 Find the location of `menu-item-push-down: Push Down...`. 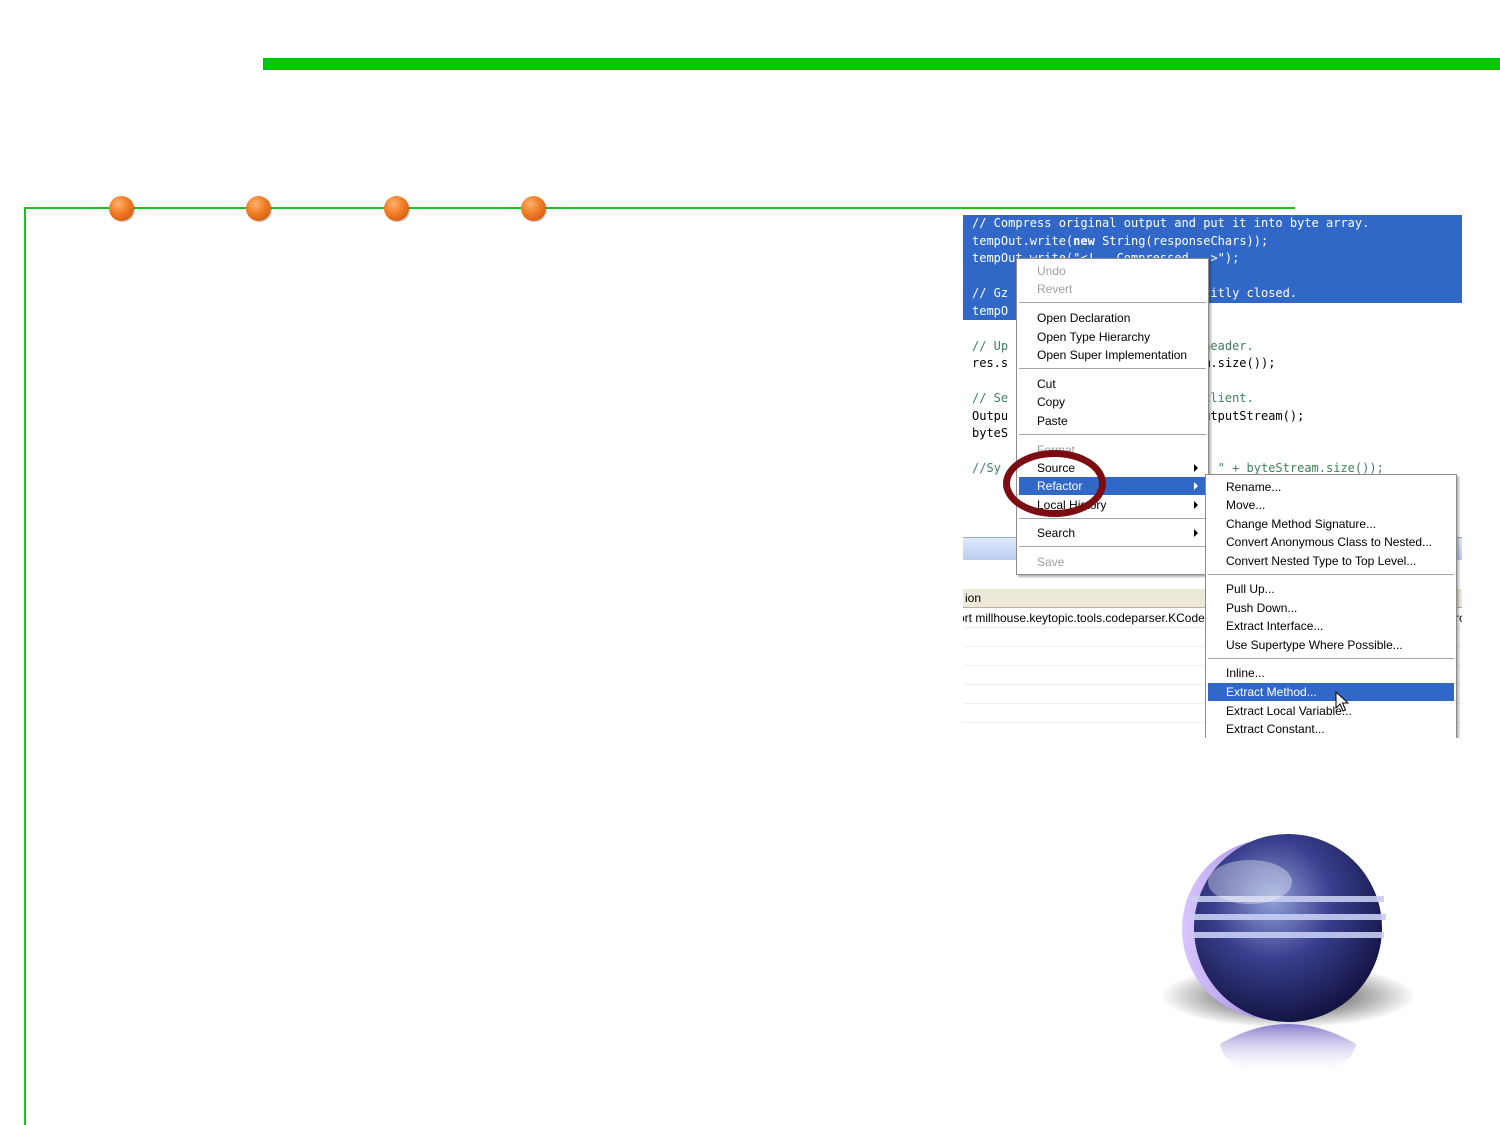

menu-item-push-down: Push Down... is located at coordinates (1331, 608).